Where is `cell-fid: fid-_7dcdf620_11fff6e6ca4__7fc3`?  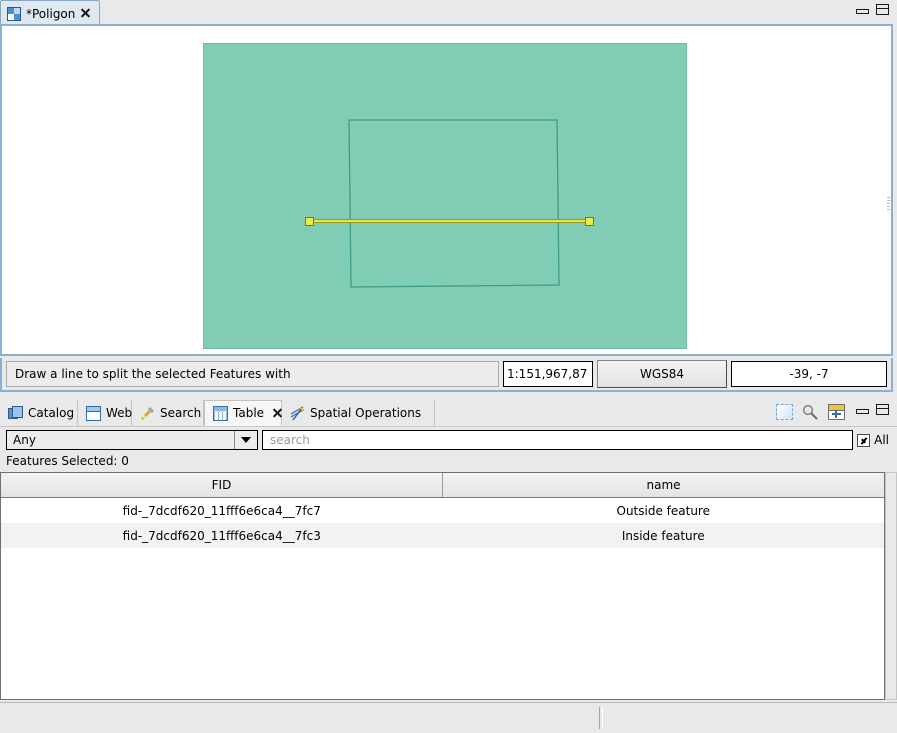
cell-fid: fid-_7dcdf620_11fff6e6ca4__7fc3 is located at coordinates (222, 535).